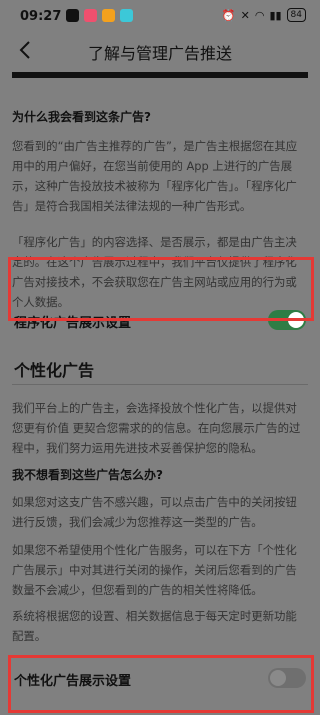 The image size is (320, 715). Describe the element at coordinates (81, 117) in the screenshot. I see `question-heading-why: 为什么我会看到这条广告?` at that location.